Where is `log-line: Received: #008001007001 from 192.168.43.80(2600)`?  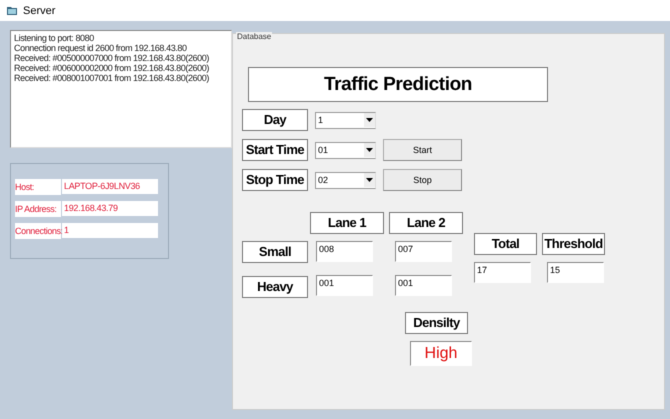
log-line: Received: #008001007001 from 192.168.43.80(2600) is located at coordinates (112, 78).